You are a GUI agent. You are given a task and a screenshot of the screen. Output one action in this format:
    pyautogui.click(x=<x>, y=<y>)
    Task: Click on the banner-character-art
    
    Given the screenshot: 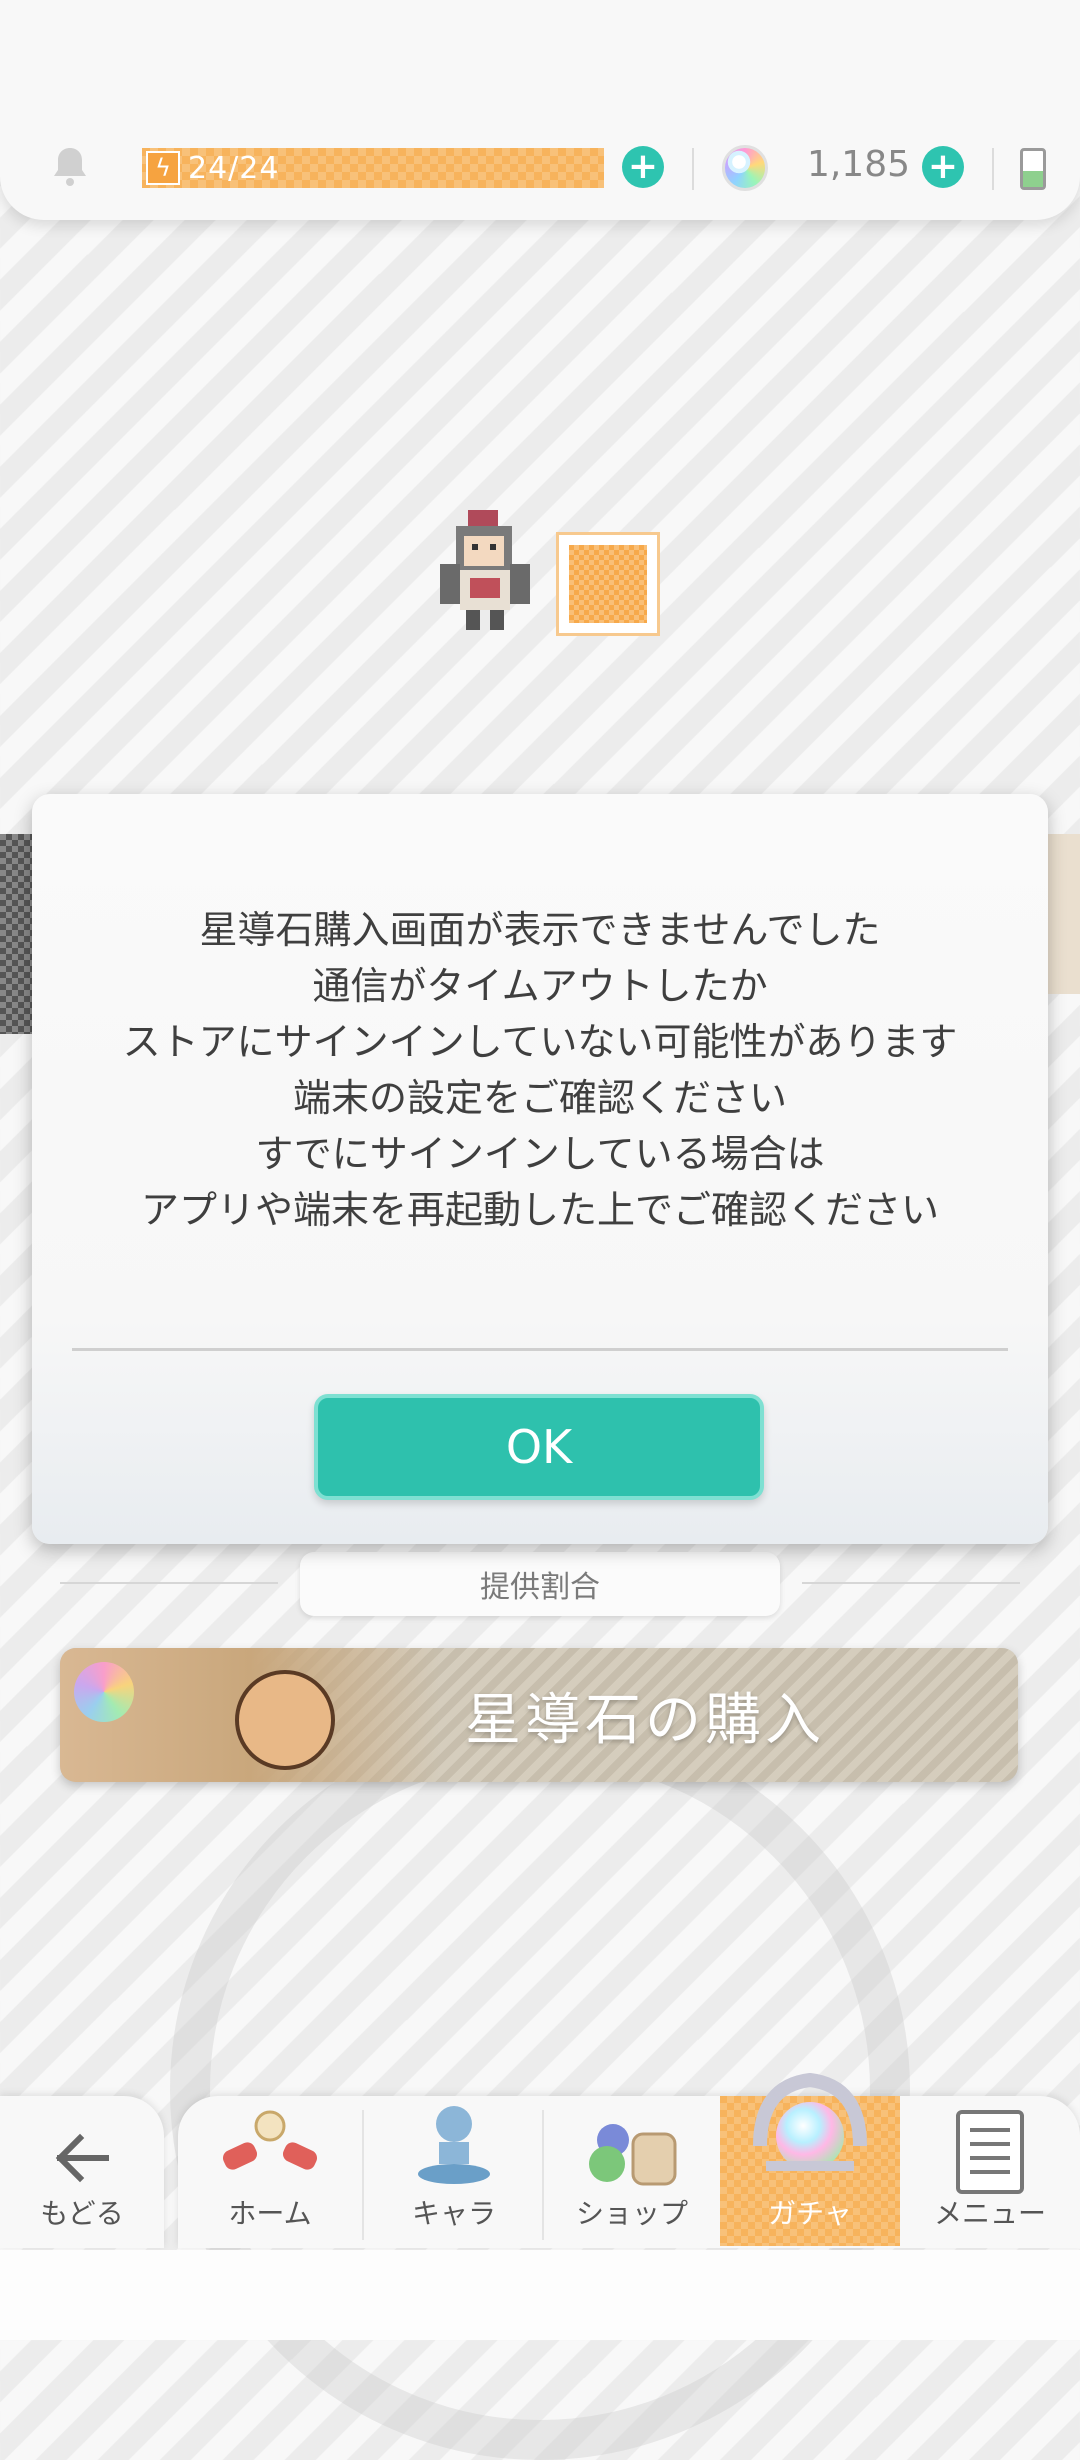 What is the action you would take?
    pyautogui.click(x=250, y=1715)
    